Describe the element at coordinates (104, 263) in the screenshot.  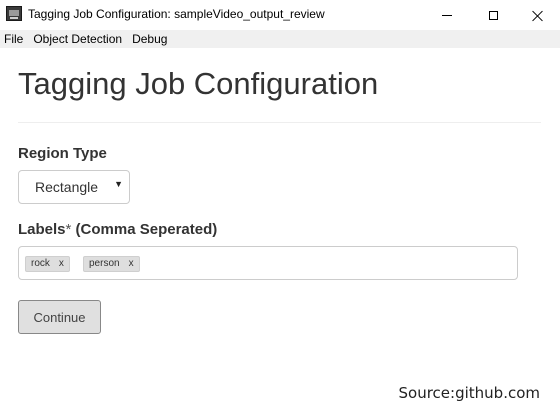
I see `tag-label: person` at that location.